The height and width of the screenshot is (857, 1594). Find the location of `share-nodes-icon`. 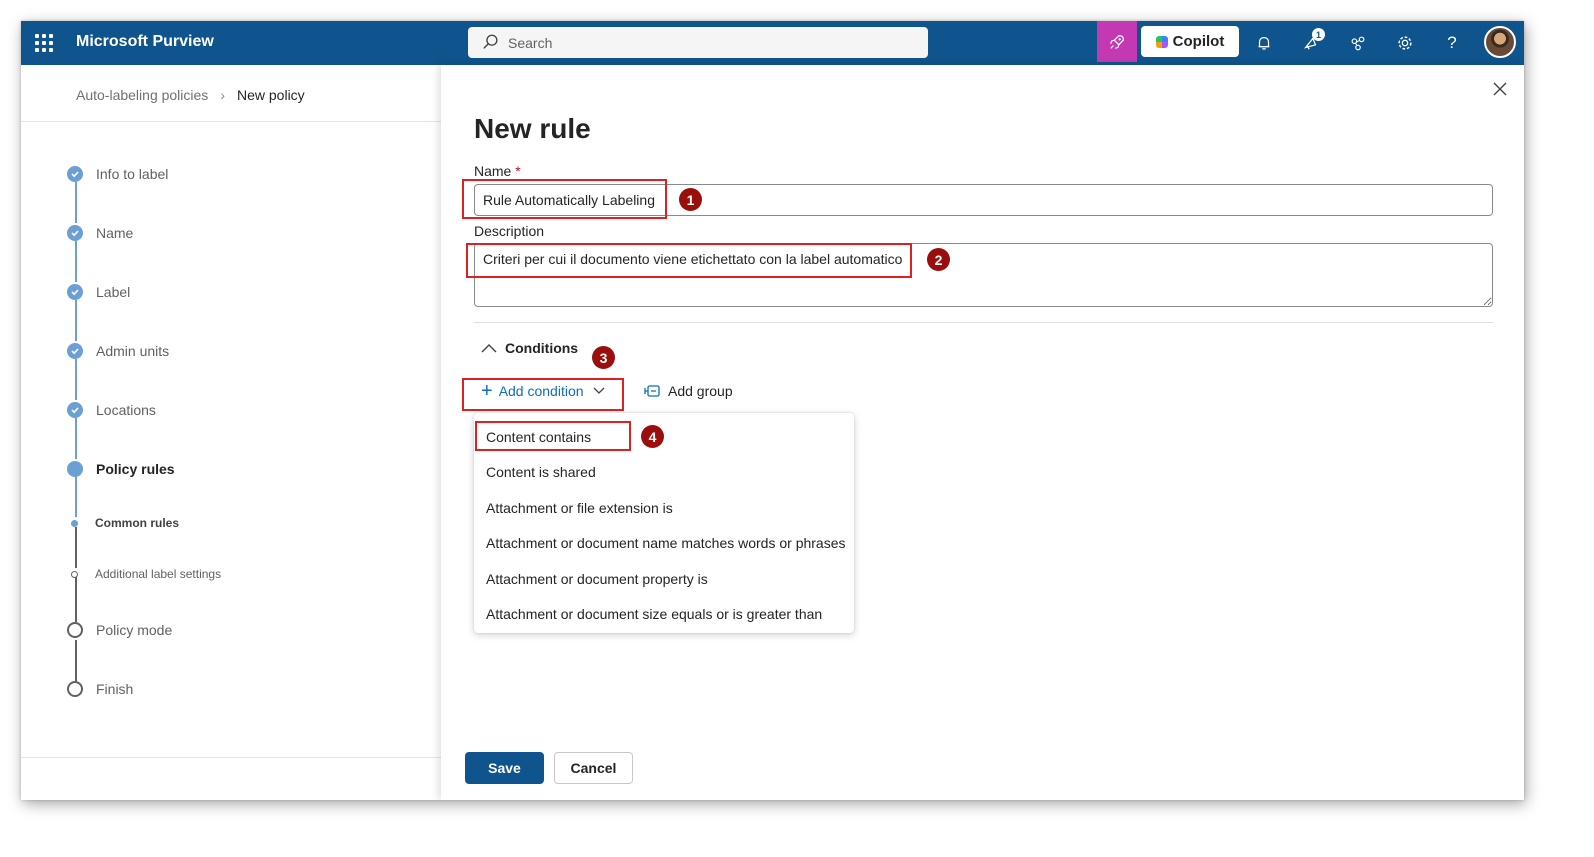

share-nodes-icon is located at coordinates (1358, 43).